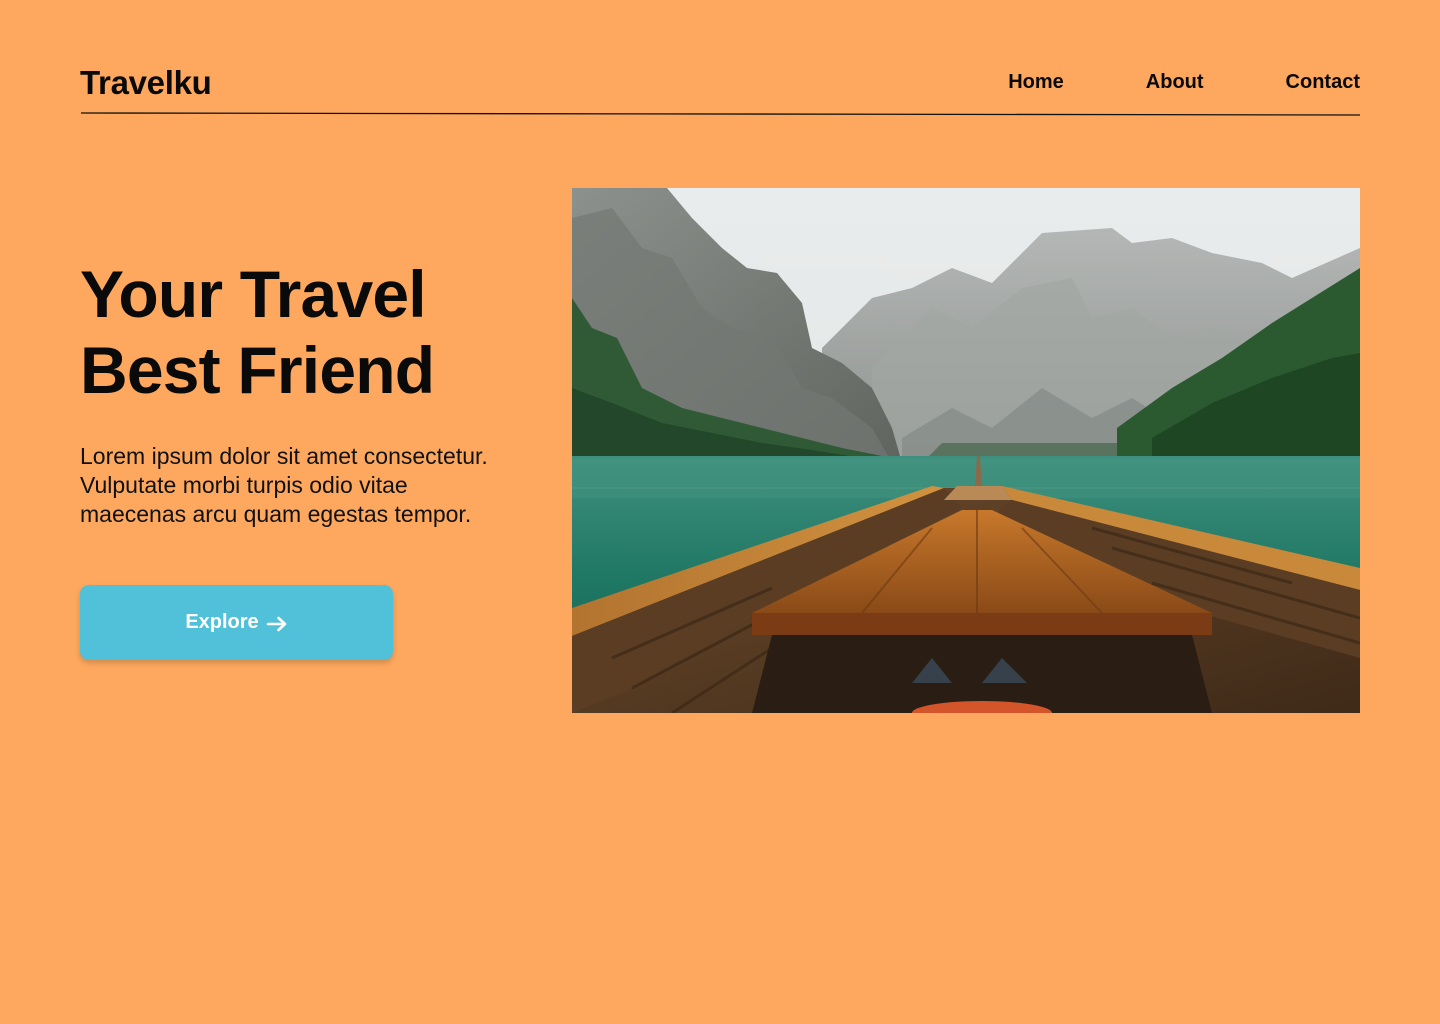 The image size is (1440, 1024). Describe the element at coordinates (222, 622) in the screenshot. I see `explore-button-label: Explore` at that location.